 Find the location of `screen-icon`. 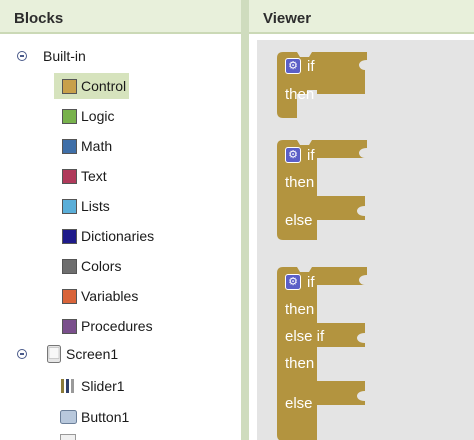

screen-icon is located at coordinates (54, 354).